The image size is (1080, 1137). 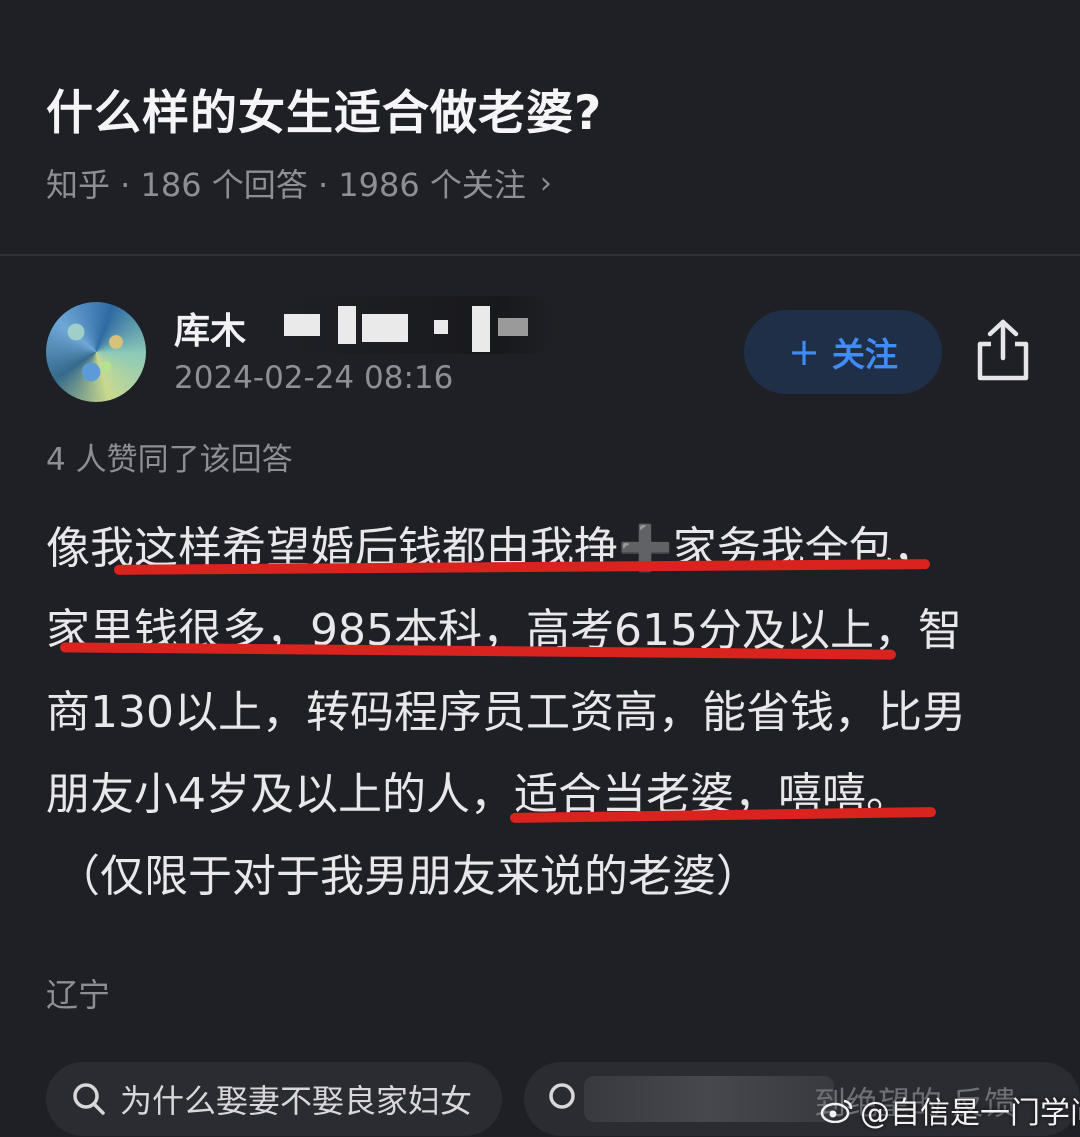 What do you see at coordinates (1003, 350) in the screenshot?
I see `share-icon` at bounding box center [1003, 350].